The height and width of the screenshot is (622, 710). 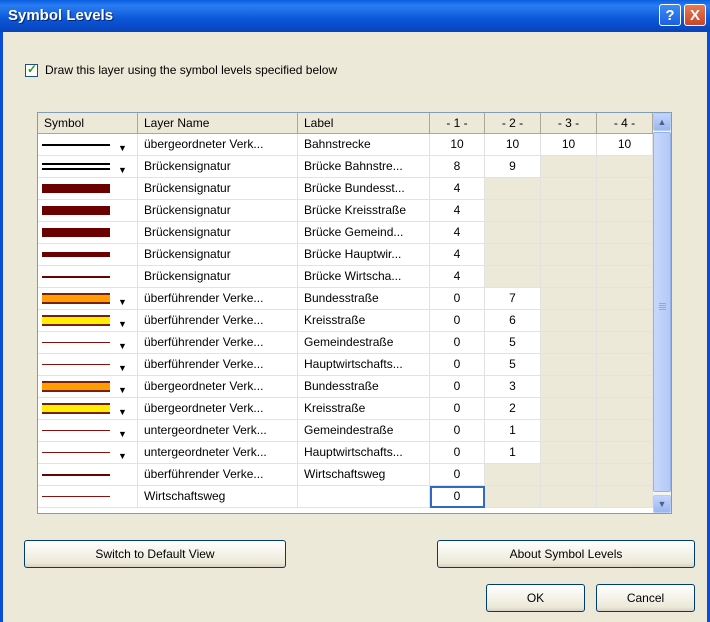 What do you see at coordinates (513, 299) in the screenshot?
I see `level-2-cell: 7` at bounding box center [513, 299].